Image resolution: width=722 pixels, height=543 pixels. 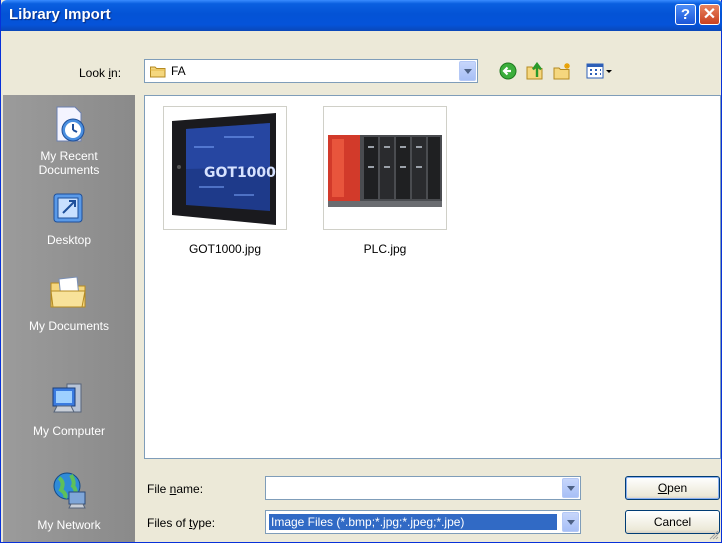 I want to click on close-button: ✕, so click(x=709, y=14).